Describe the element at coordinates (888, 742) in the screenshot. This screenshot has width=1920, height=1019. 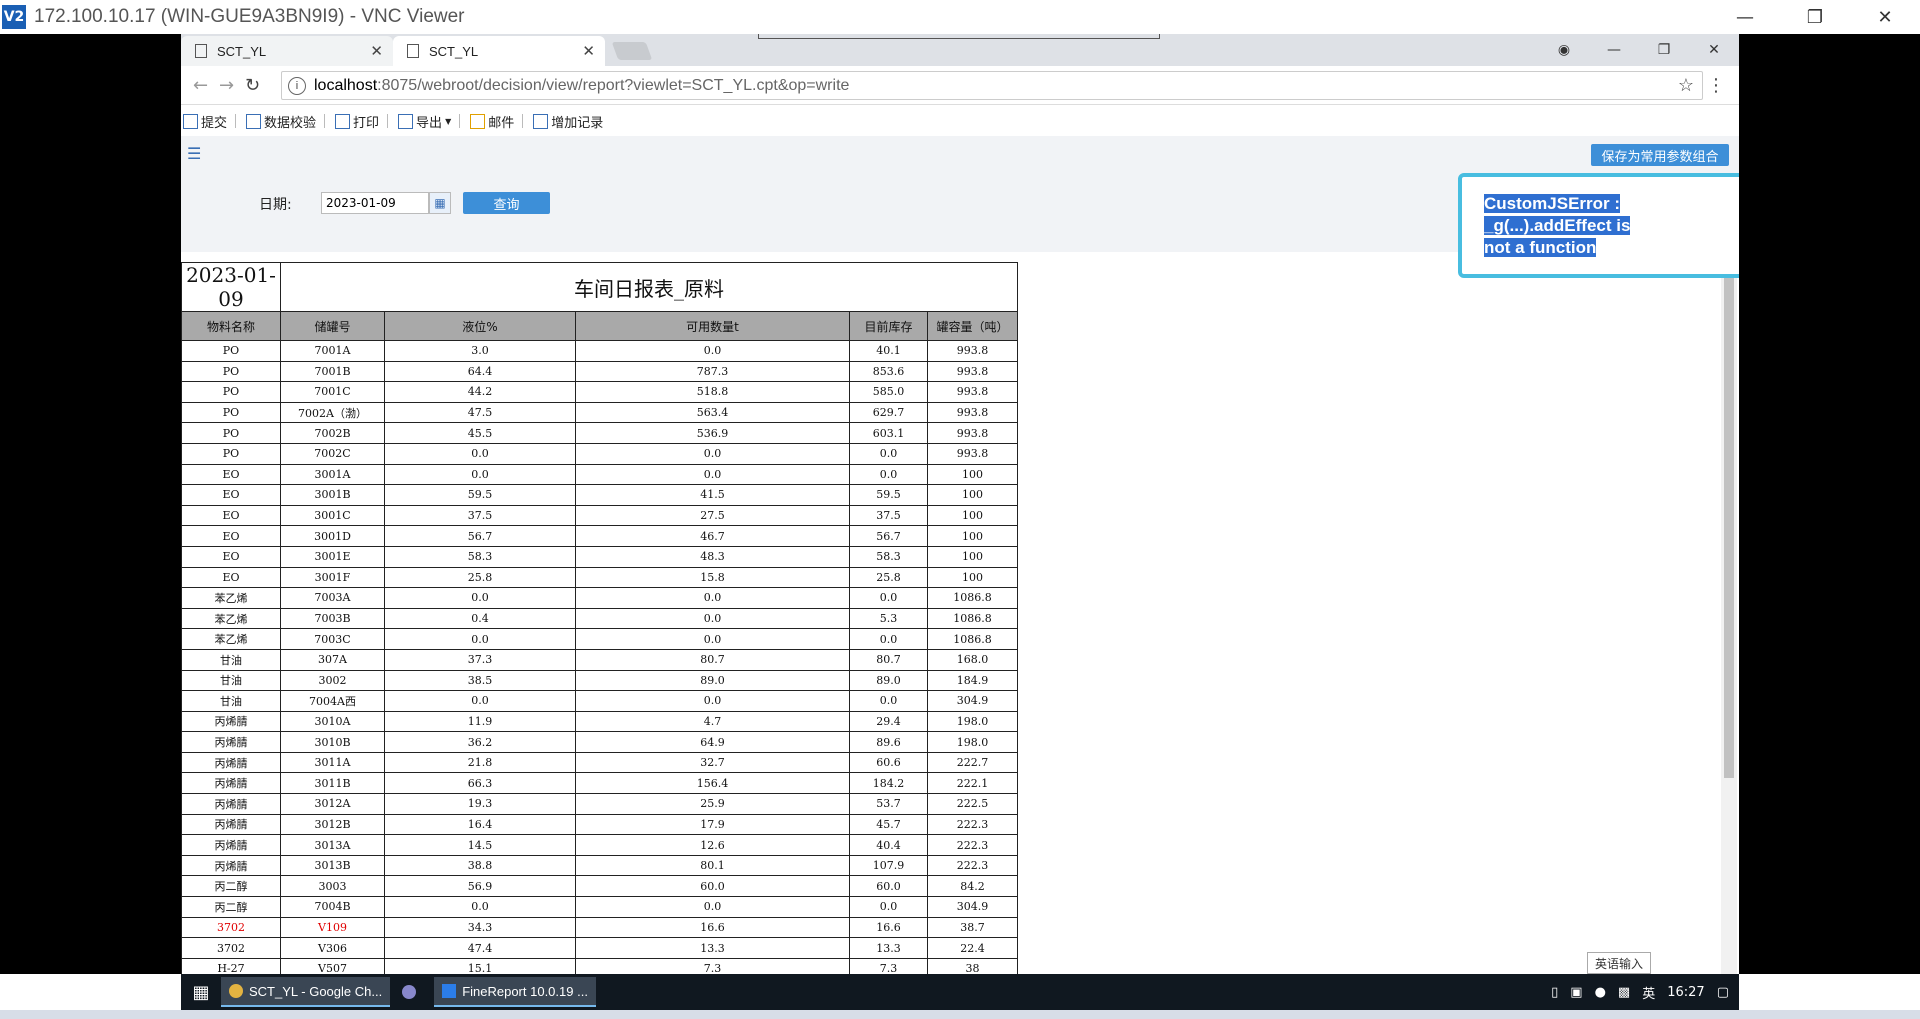
I see `table-cell: 89.6` at that location.